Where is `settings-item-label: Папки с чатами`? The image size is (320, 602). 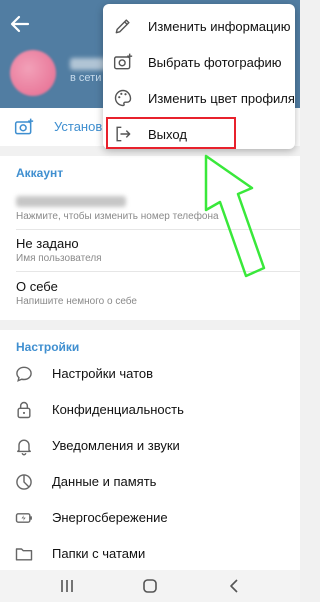 settings-item-label: Папки с чатами is located at coordinates (99, 553).